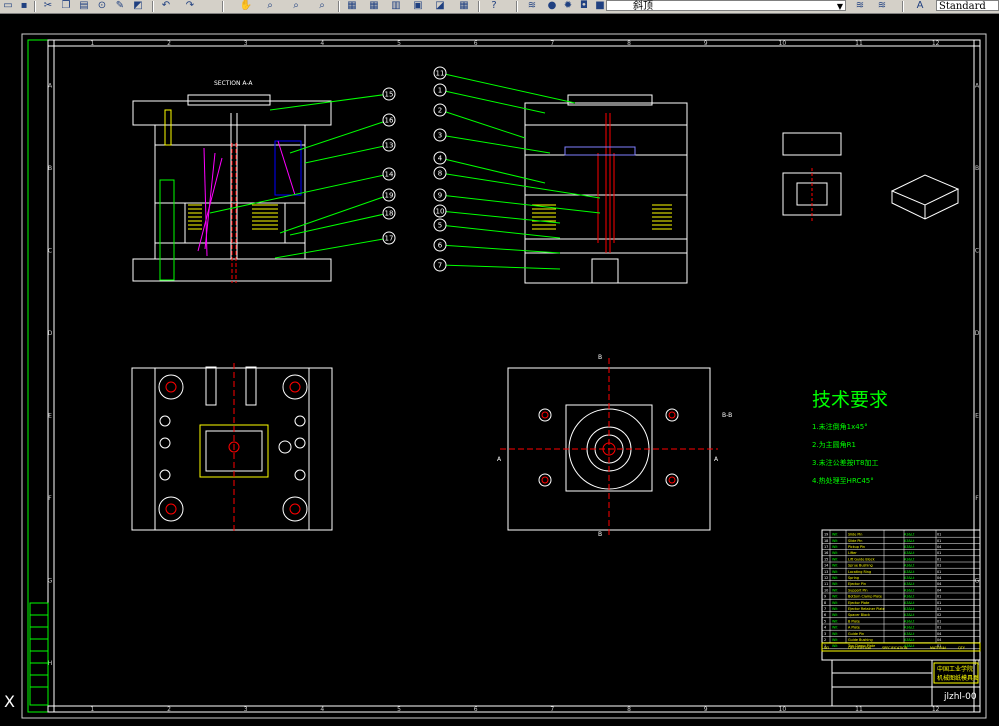 This screenshot has height=726, width=999. Describe the element at coordinates (939, 615) in the screenshot. I see `bom-cell: 02` at that location.